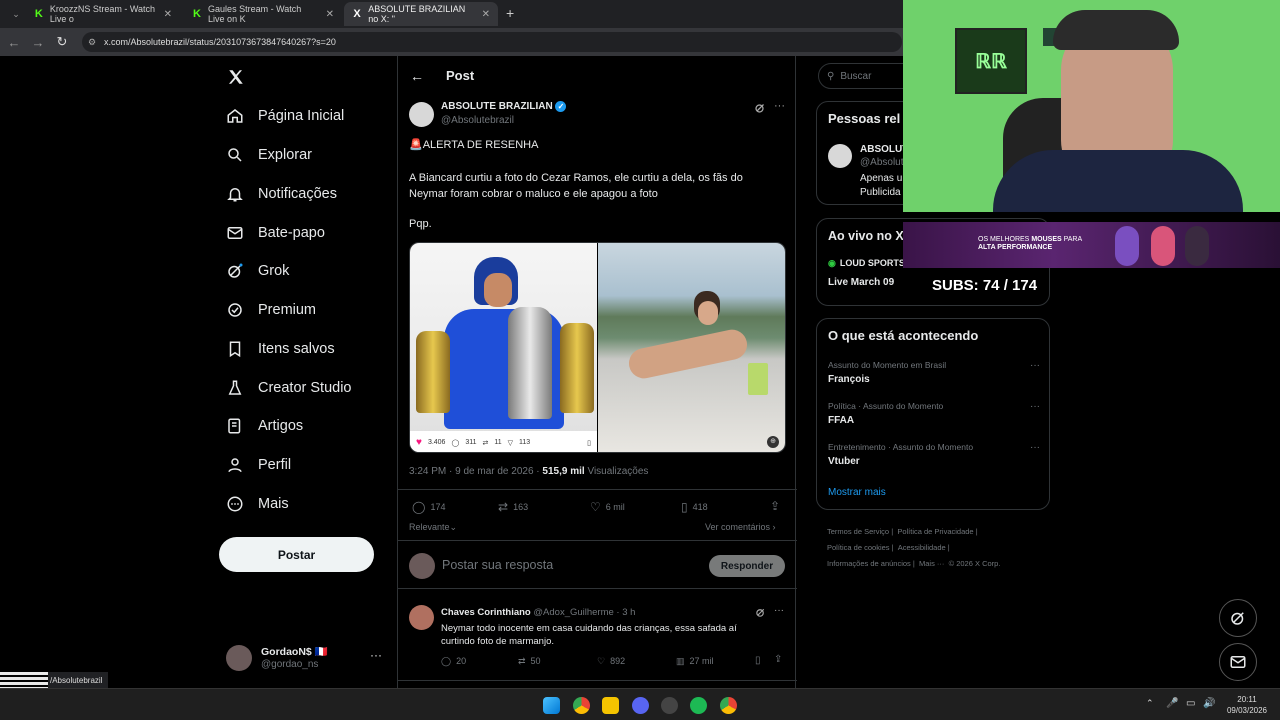 This screenshot has height=720, width=1280. I want to click on sidebar-item-notifications: Notificações, so click(281, 194).